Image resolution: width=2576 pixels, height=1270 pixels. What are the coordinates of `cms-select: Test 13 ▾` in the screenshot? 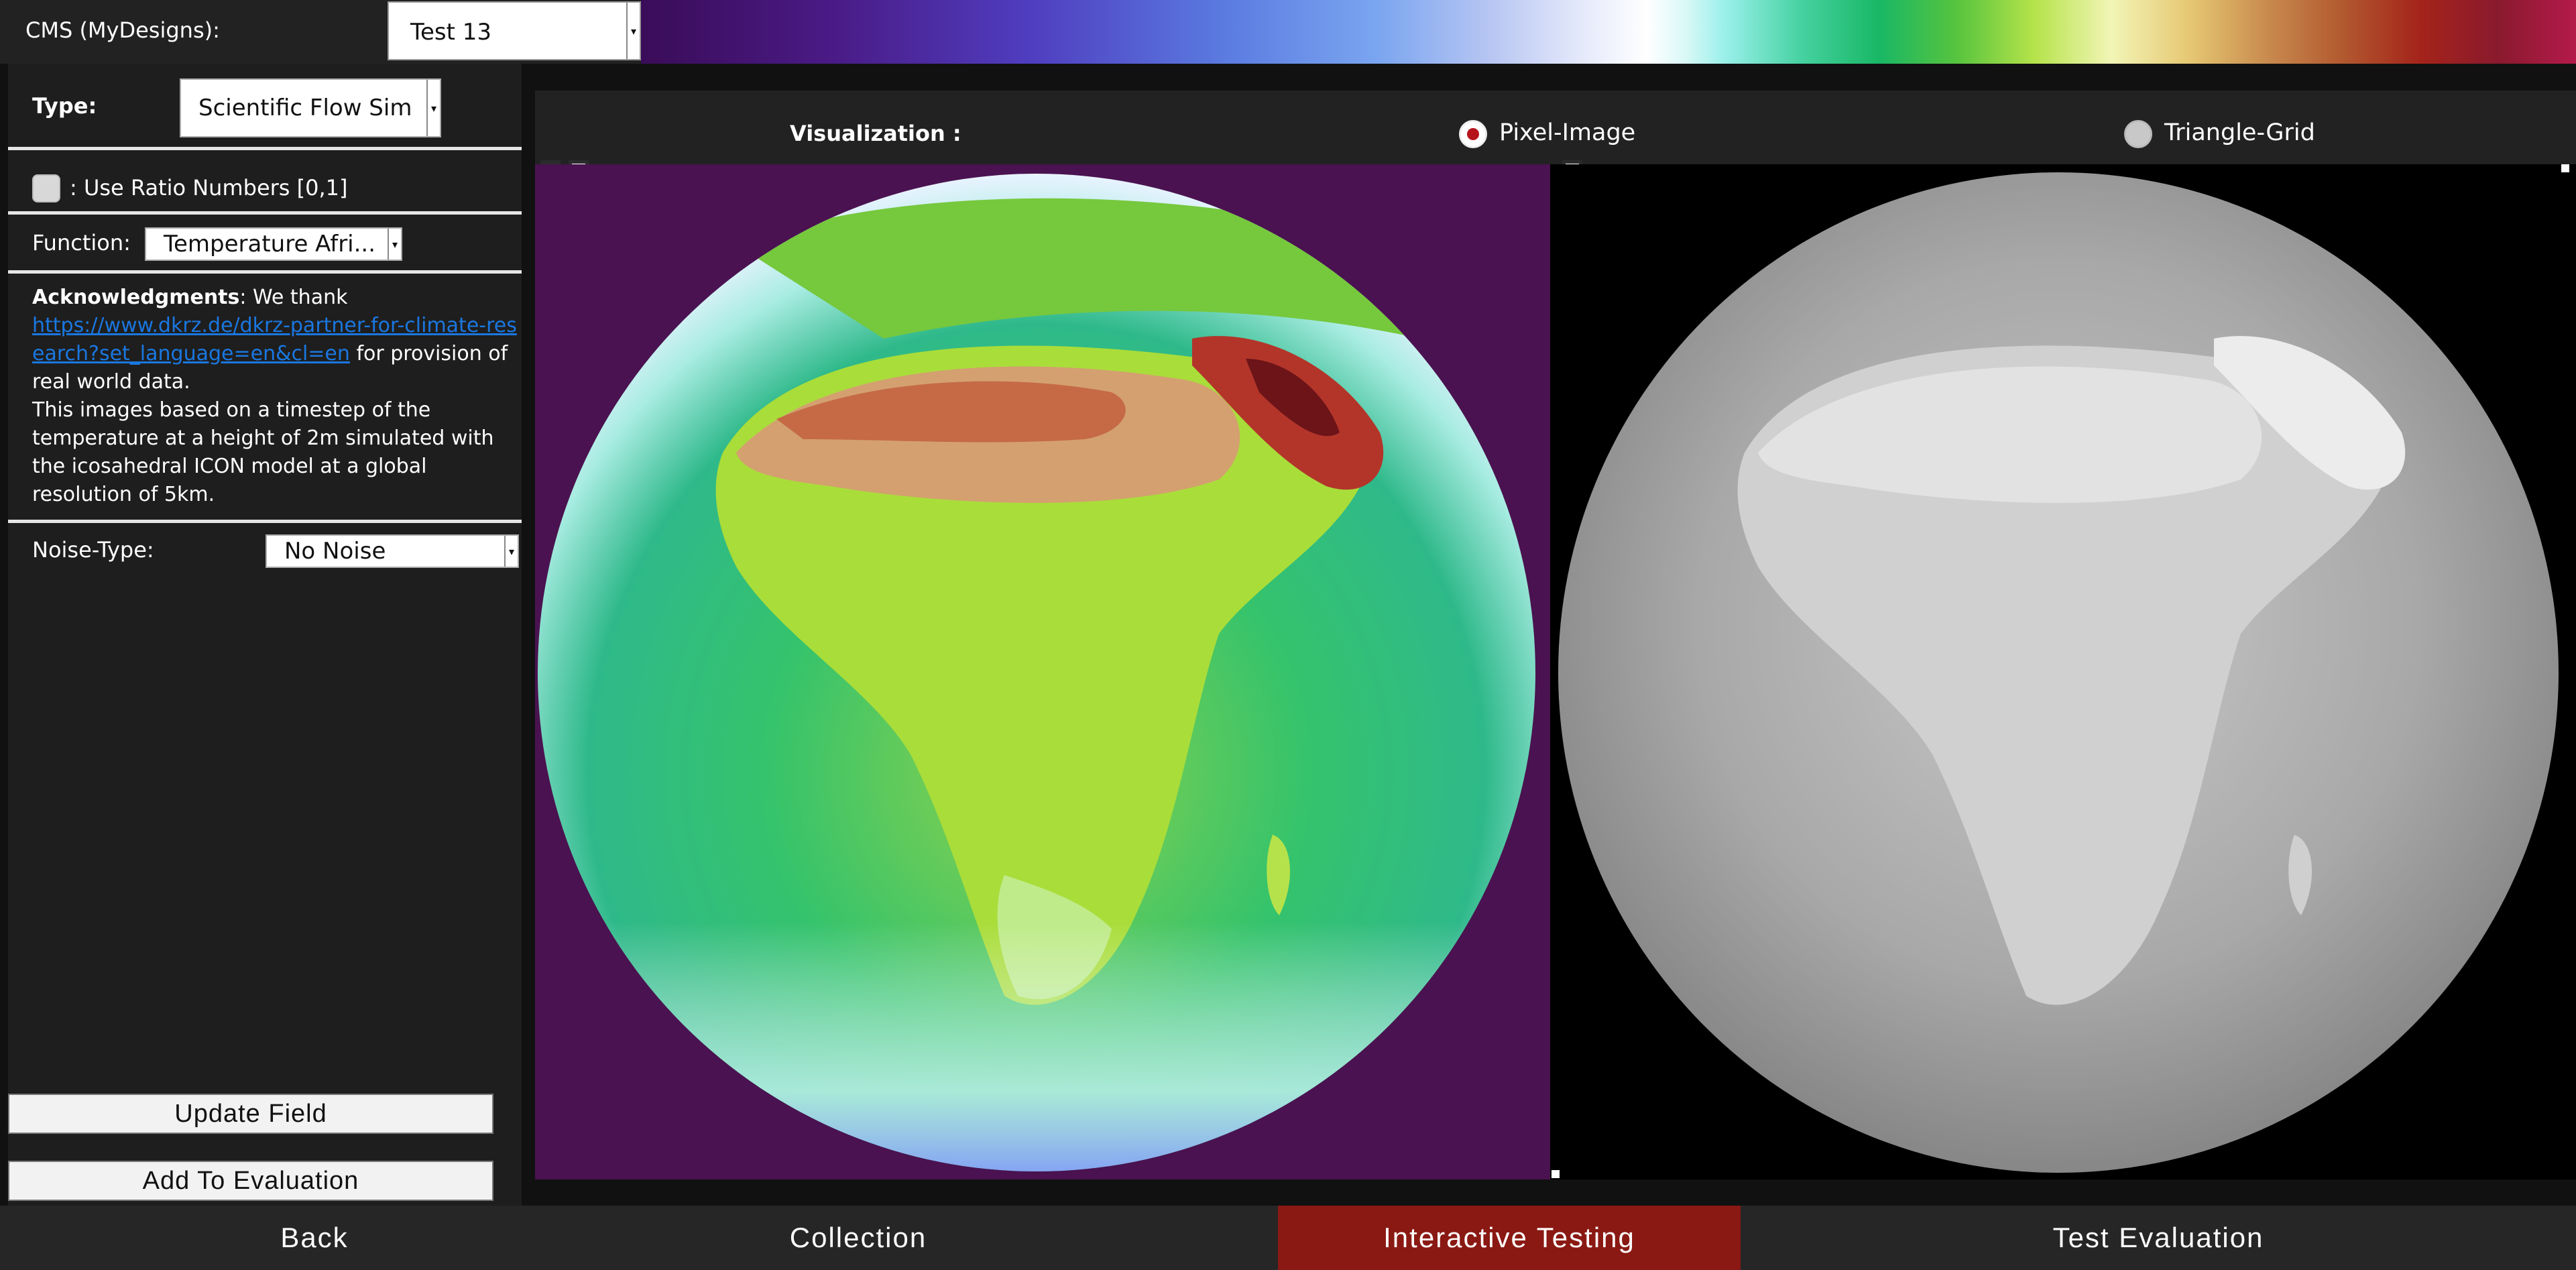 It's located at (514, 31).